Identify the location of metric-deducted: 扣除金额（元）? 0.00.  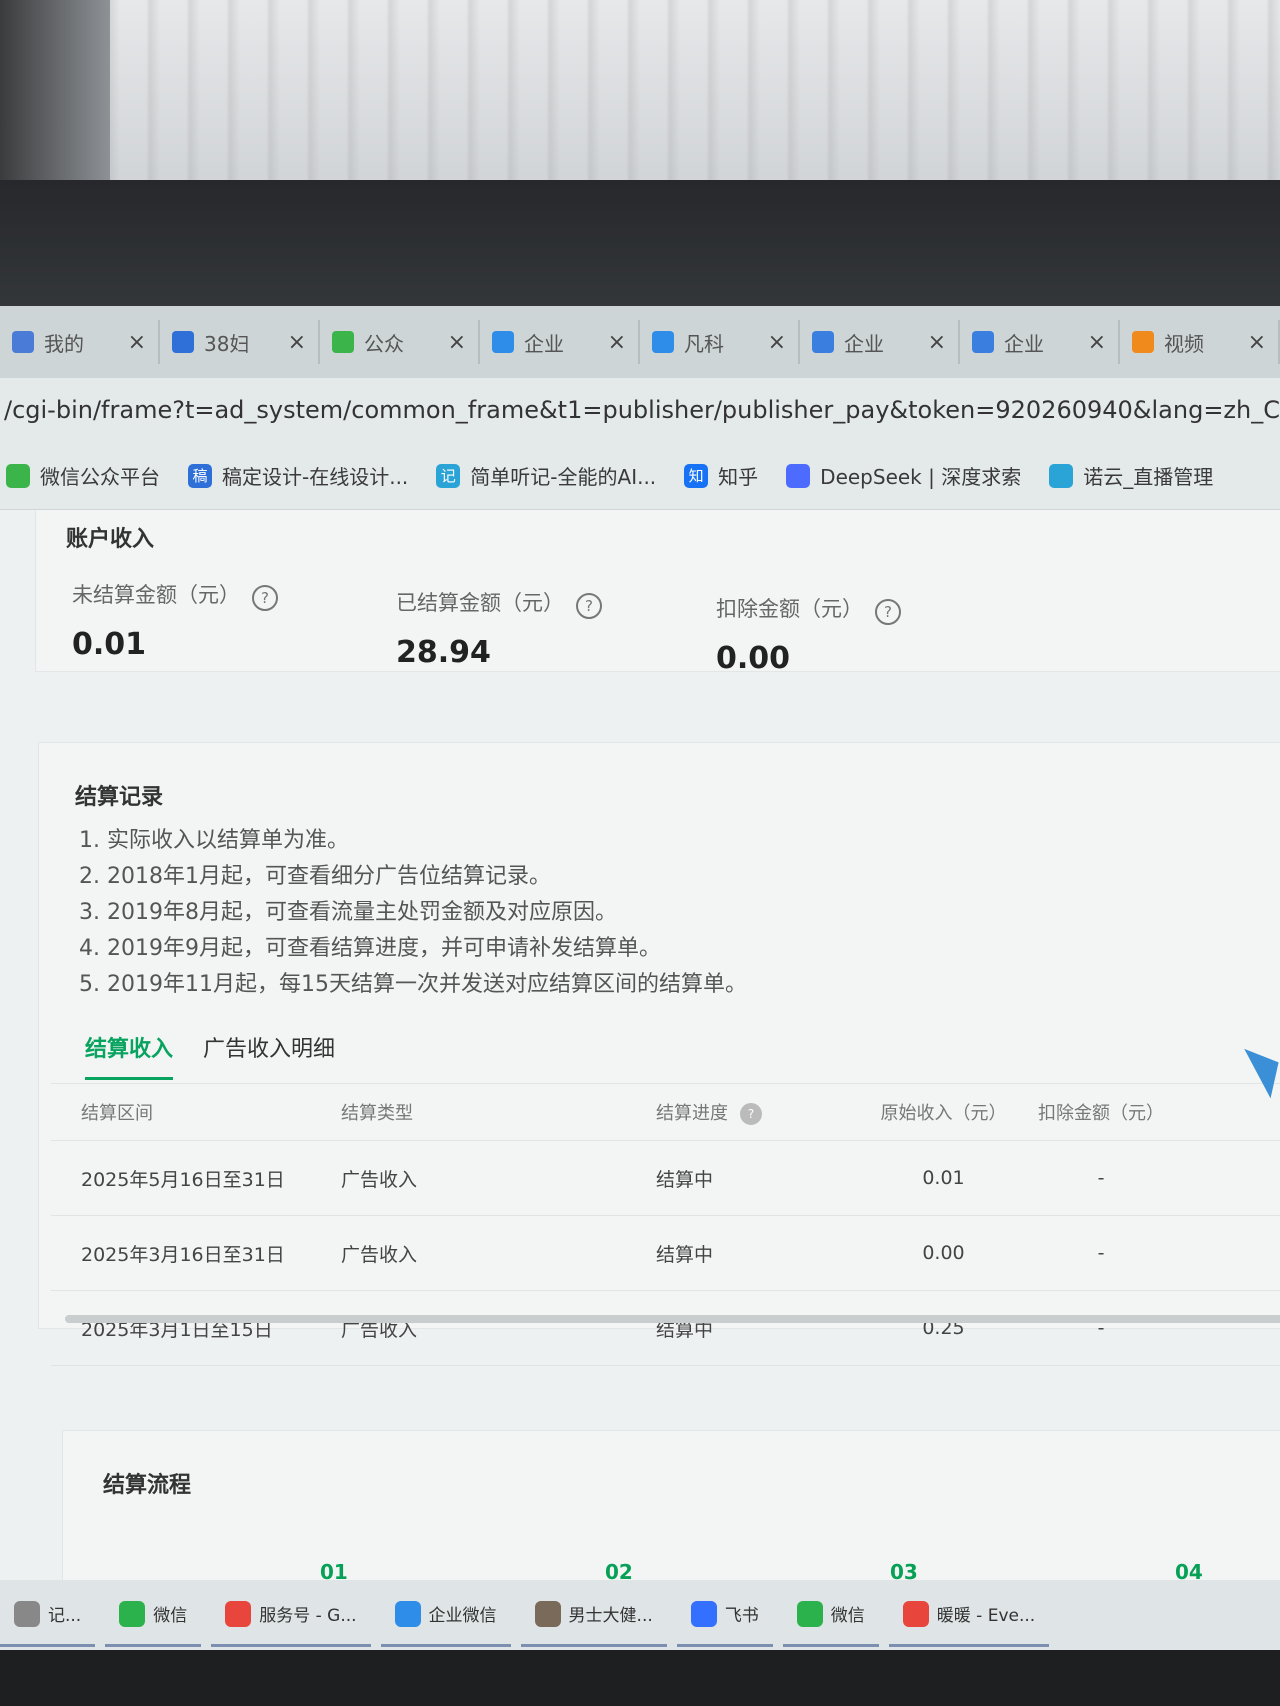
(808, 634).